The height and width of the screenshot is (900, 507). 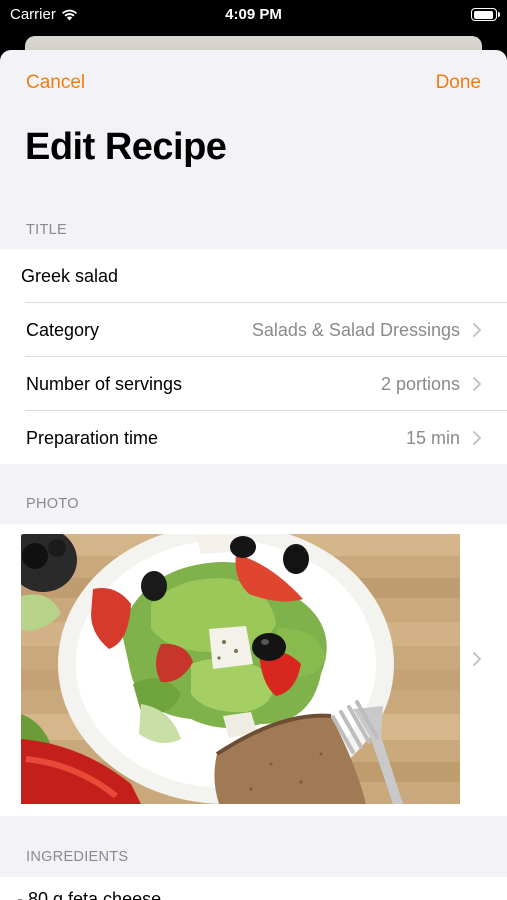 I want to click on servings-row: Number of servings 2 portions, so click(x=253, y=384).